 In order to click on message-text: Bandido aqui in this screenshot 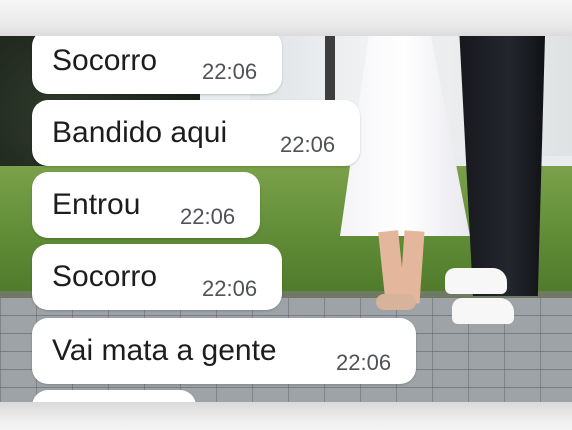, I will do `click(140, 132)`.